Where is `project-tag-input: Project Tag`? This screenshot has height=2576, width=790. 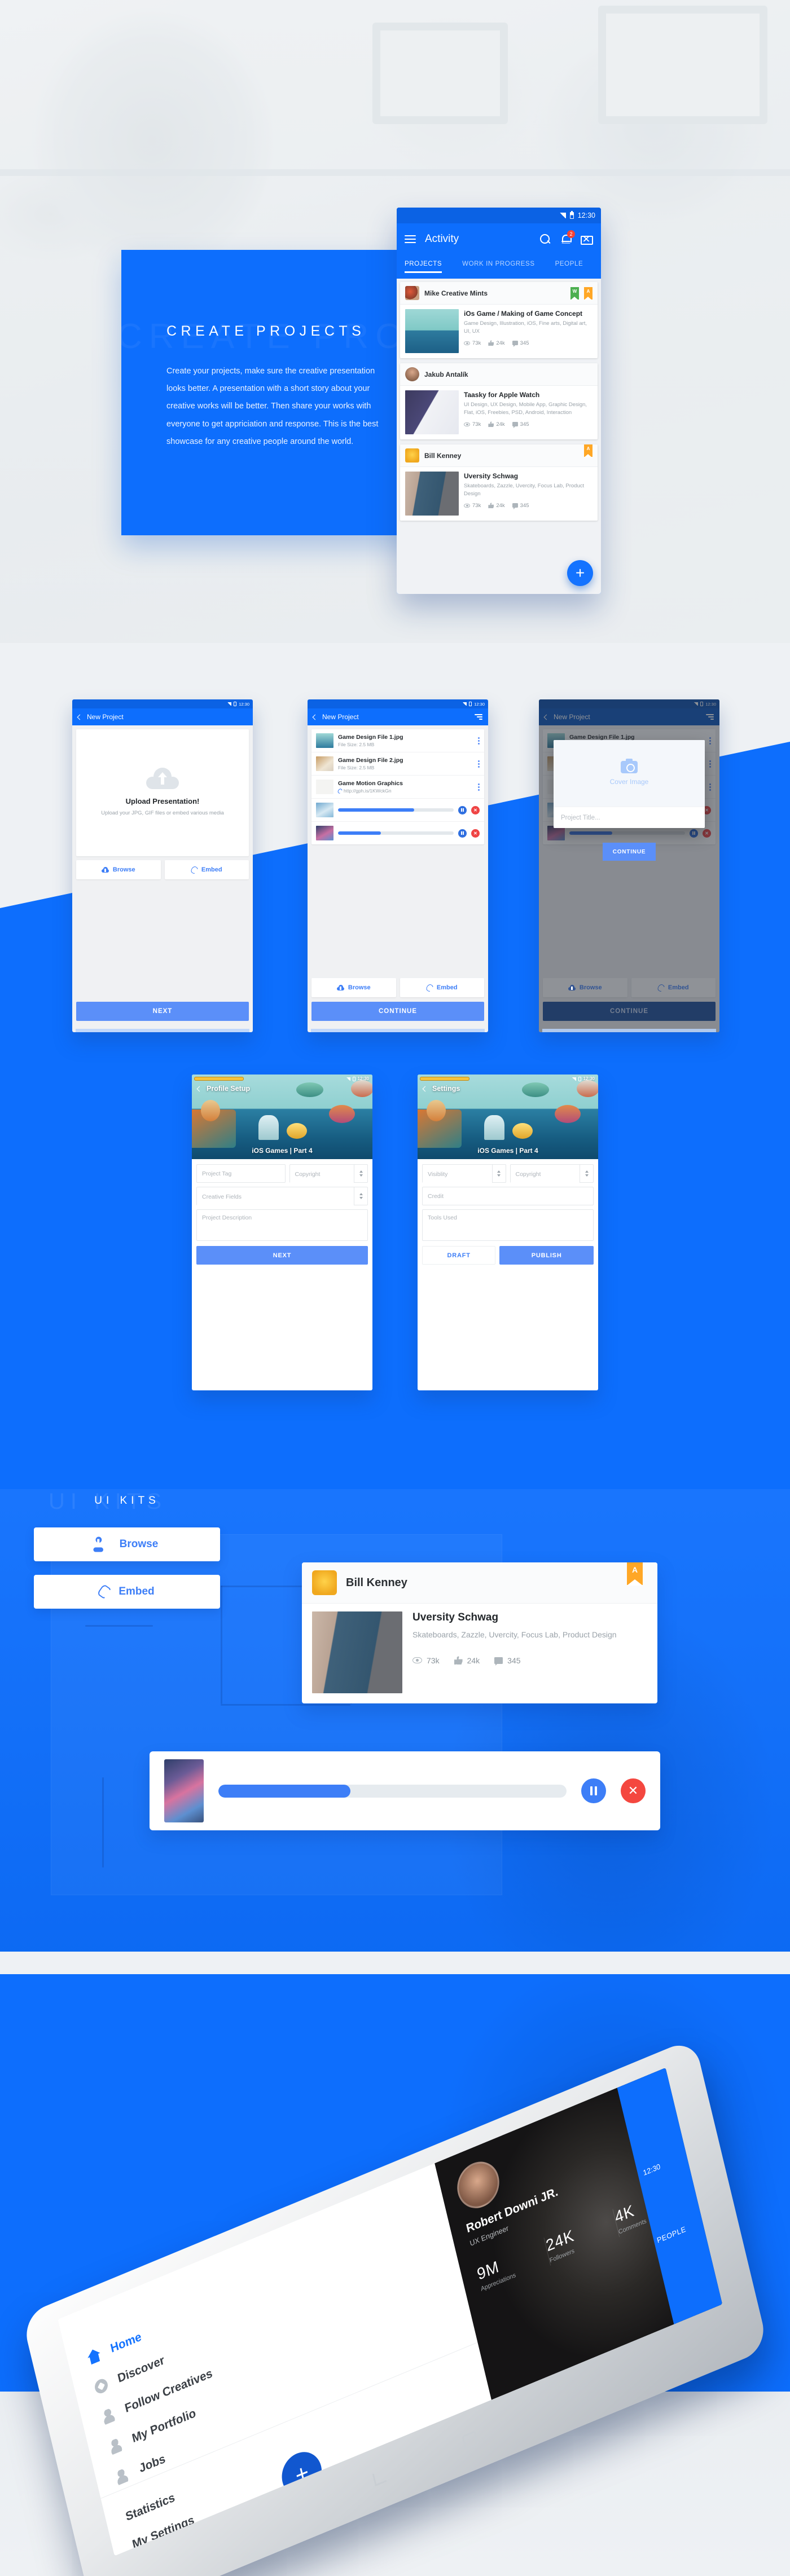 project-tag-input: Project Tag is located at coordinates (241, 1174).